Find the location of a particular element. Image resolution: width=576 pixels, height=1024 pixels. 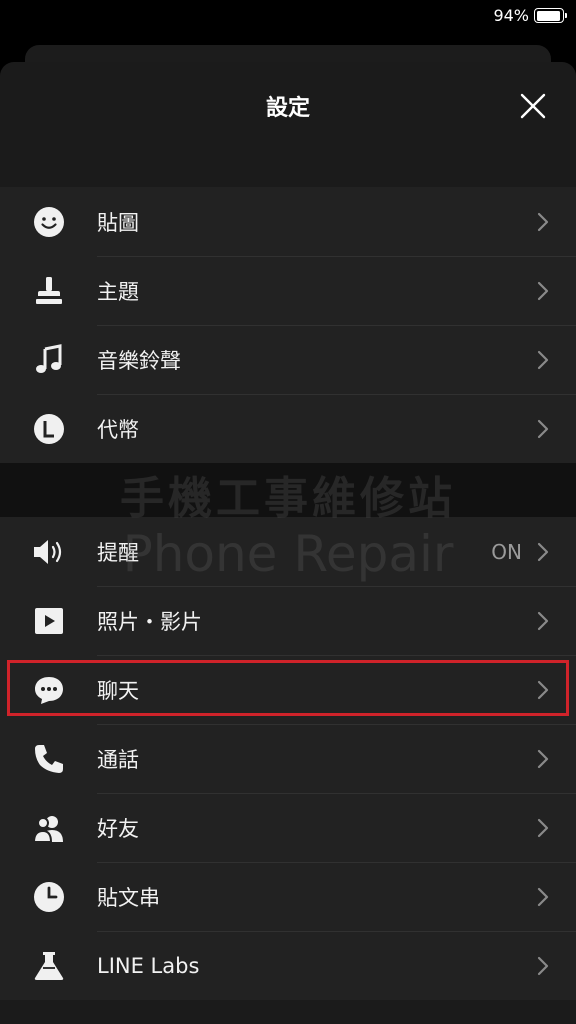

settings-item-stickers: 貼圖 is located at coordinates (288, 221).